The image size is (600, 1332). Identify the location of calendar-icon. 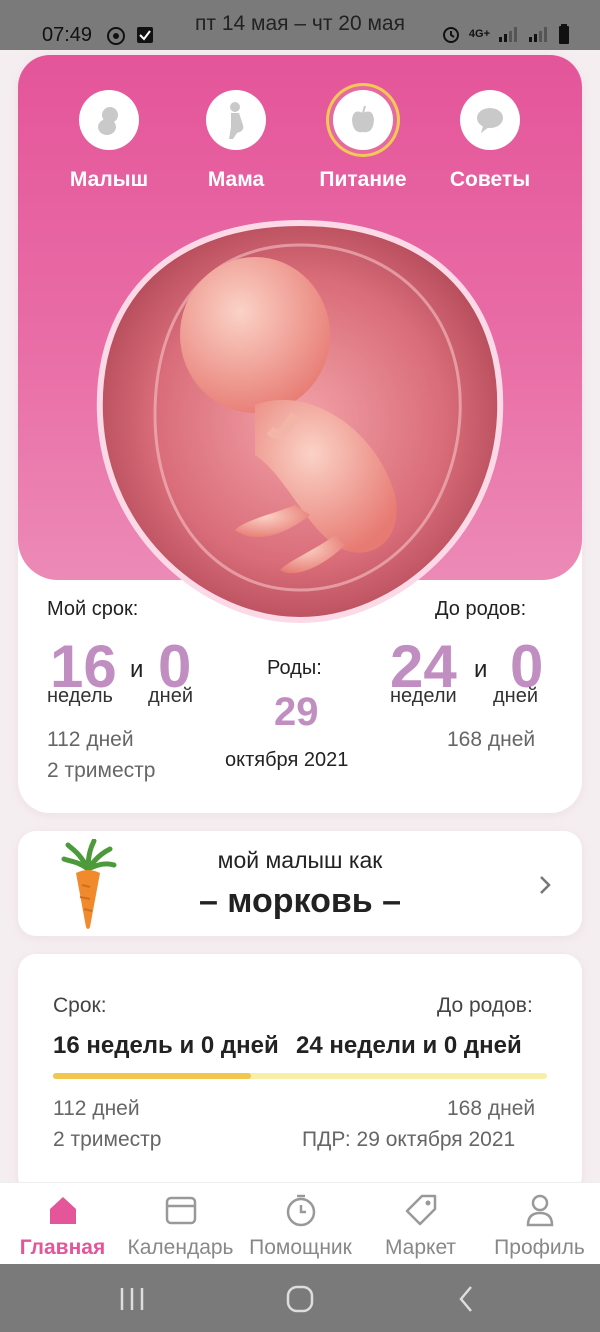
(180, 1210).